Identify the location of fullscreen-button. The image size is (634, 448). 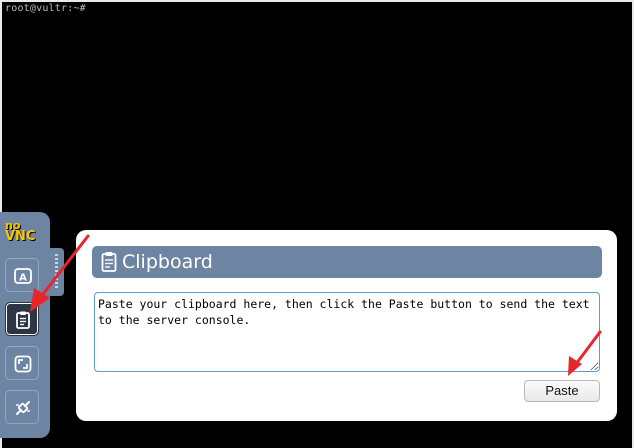
(22, 363).